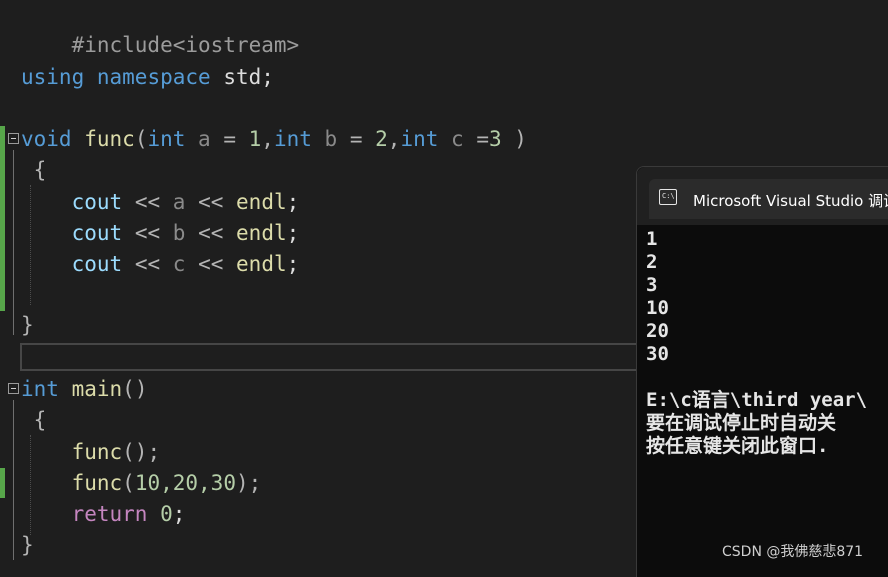  Describe the element at coordinates (457, 139) in the screenshot. I see `param-c: c` at that location.